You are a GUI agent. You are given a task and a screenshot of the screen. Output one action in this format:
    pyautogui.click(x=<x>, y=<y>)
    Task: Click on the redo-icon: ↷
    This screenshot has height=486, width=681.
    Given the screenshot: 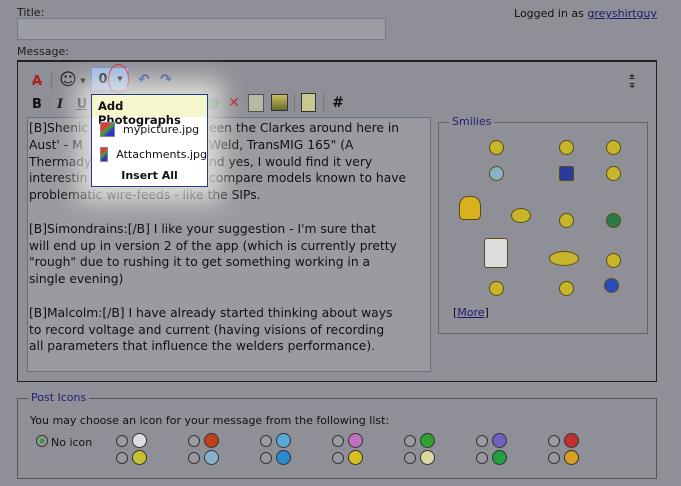 What is the action you would take?
    pyautogui.click(x=166, y=80)
    